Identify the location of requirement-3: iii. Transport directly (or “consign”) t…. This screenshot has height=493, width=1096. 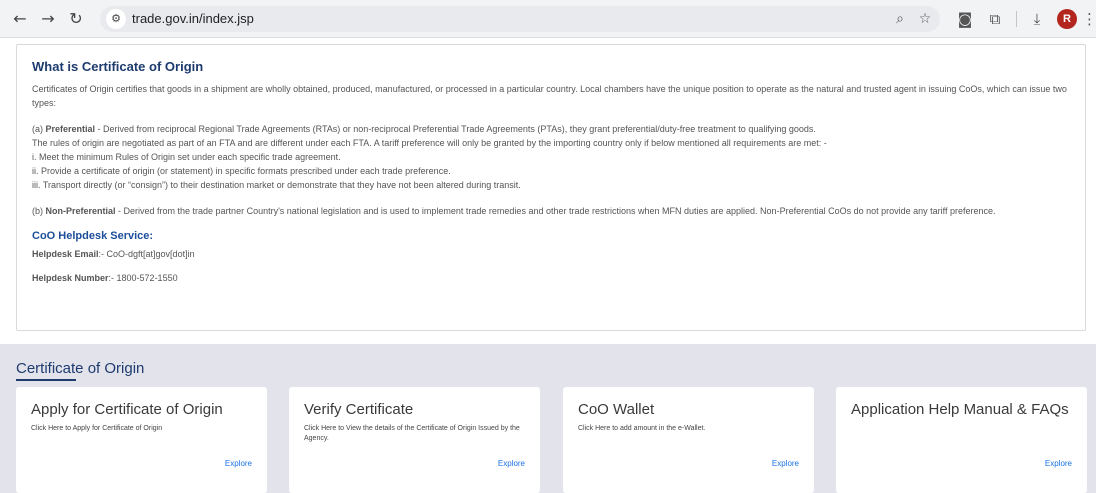
(276, 185).